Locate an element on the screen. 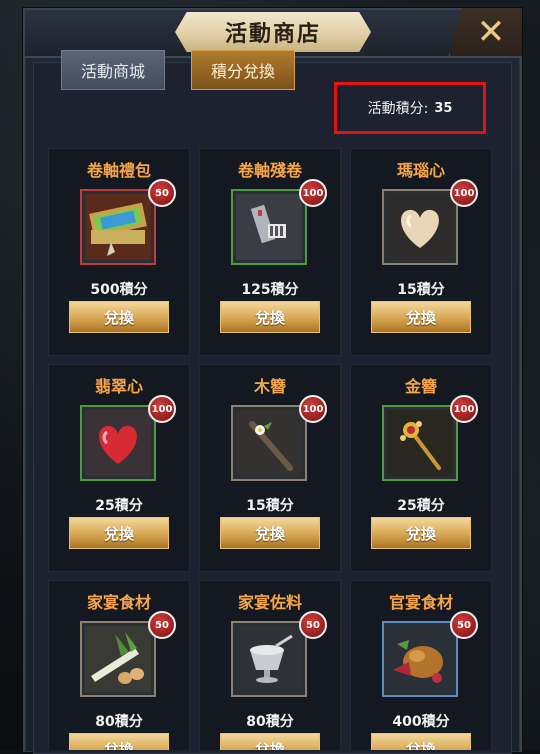 Image resolution: width=540 pixels, height=754 pixels. item-cost: 400積分 is located at coordinates (421, 722).